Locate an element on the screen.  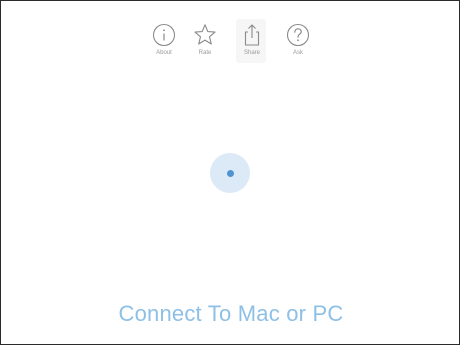
connection-indicator is located at coordinates (230, 173).